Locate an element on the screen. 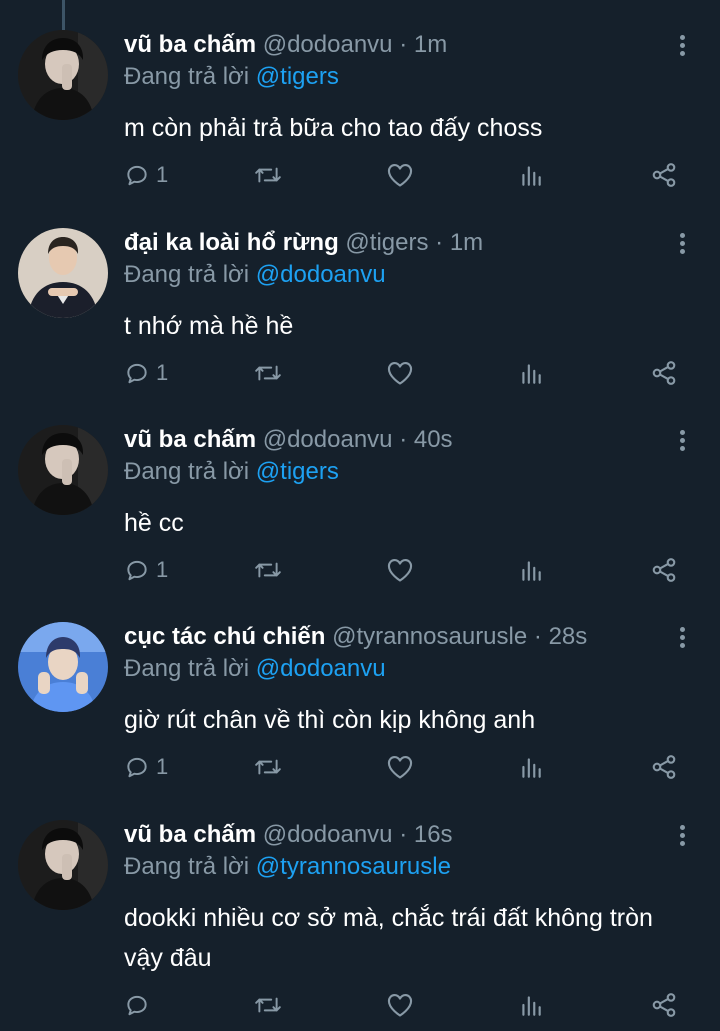  tweet-header: cục tác chú chiến @tyrannosaurusle · 28s is located at coordinates (355, 637).